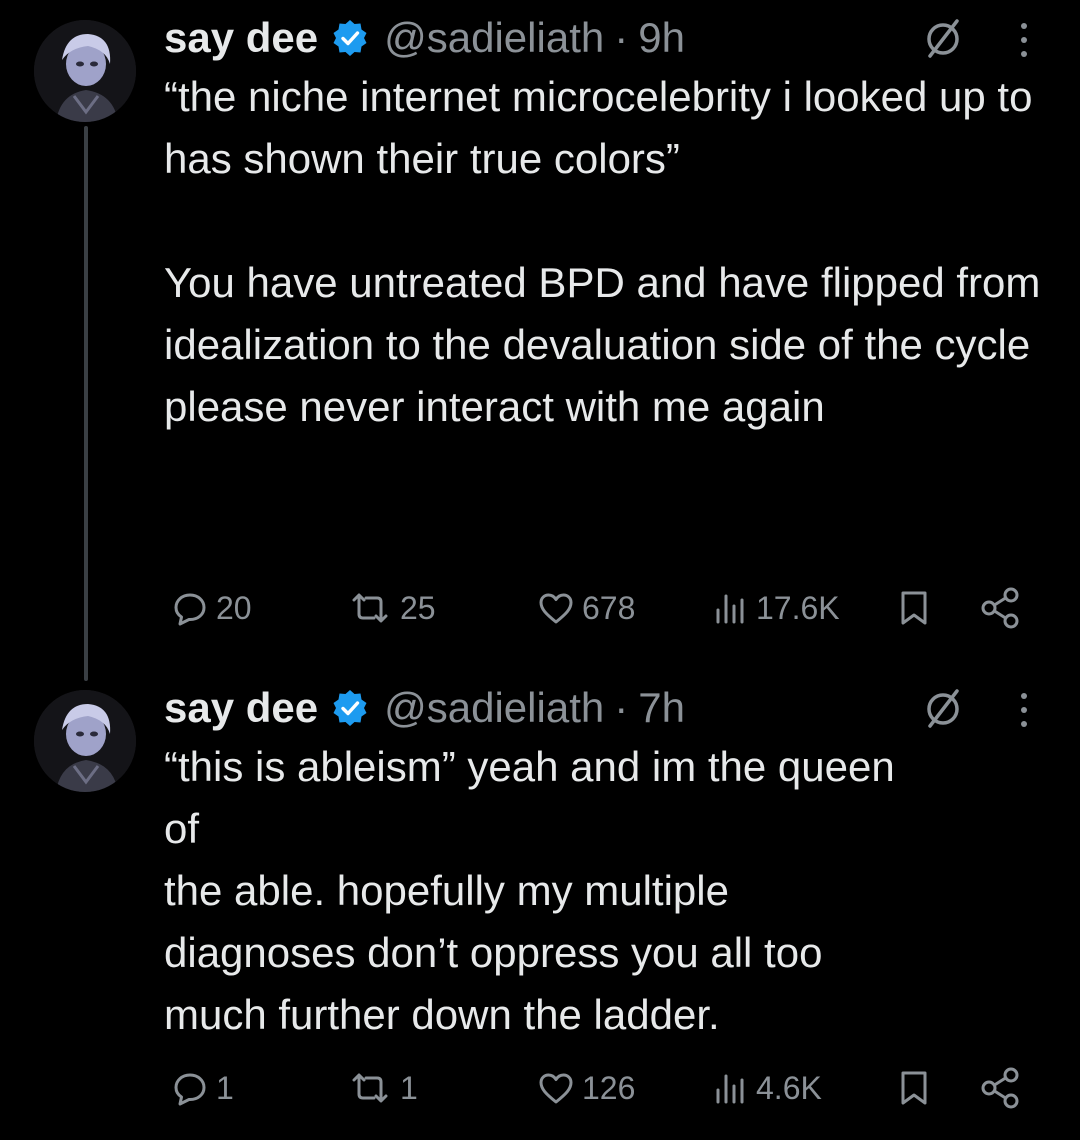 This screenshot has height=1140, width=1080. Describe the element at coordinates (409, 1087) in the screenshot. I see `repost-count: 1` at that location.